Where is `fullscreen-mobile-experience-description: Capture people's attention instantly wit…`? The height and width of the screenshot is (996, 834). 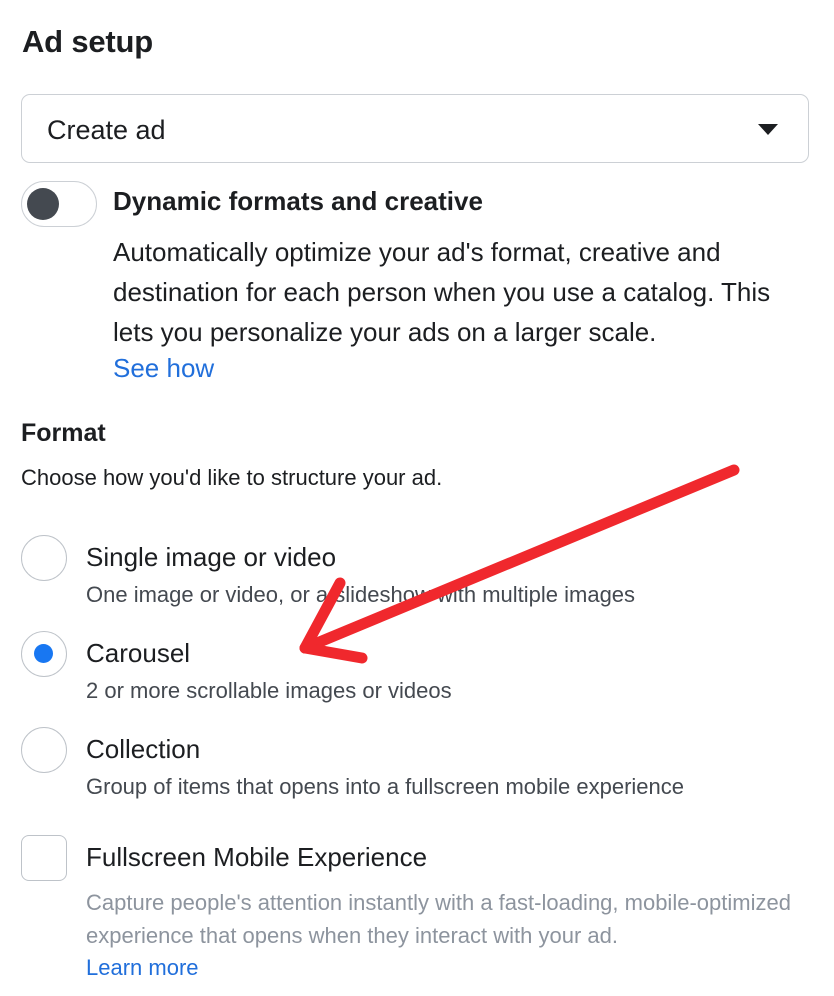 fullscreen-mobile-experience-description: Capture people's attention instantly wit… is located at coordinates (438, 919).